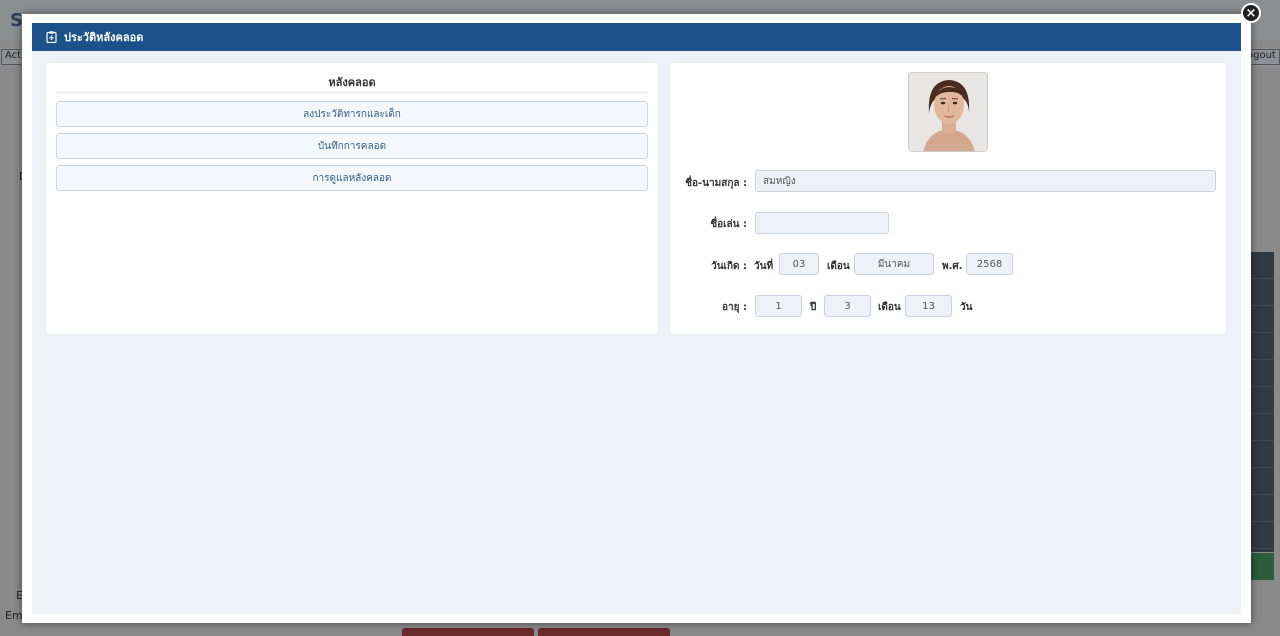  What do you see at coordinates (778, 306) in the screenshot?
I see `age-years-field: 1` at bounding box center [778, 306].